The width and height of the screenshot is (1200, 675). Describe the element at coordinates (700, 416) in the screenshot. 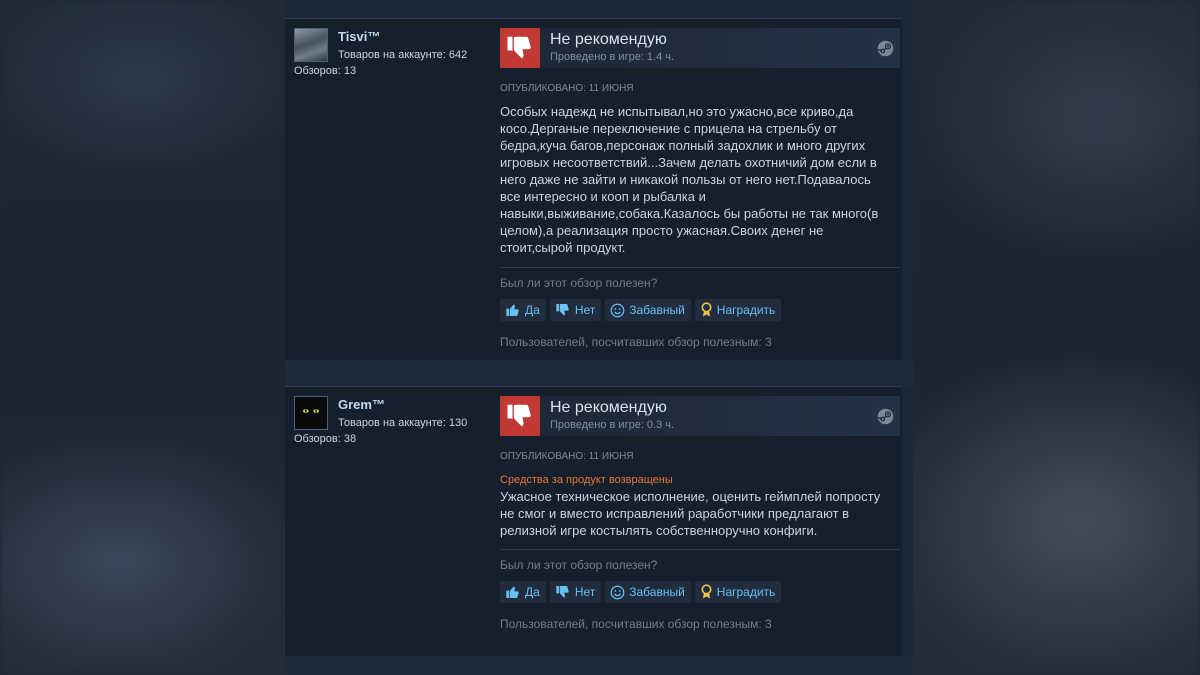

I see `review-verdict: Не рекомендую Проведено в игре: 0.3 ч.` at that location.